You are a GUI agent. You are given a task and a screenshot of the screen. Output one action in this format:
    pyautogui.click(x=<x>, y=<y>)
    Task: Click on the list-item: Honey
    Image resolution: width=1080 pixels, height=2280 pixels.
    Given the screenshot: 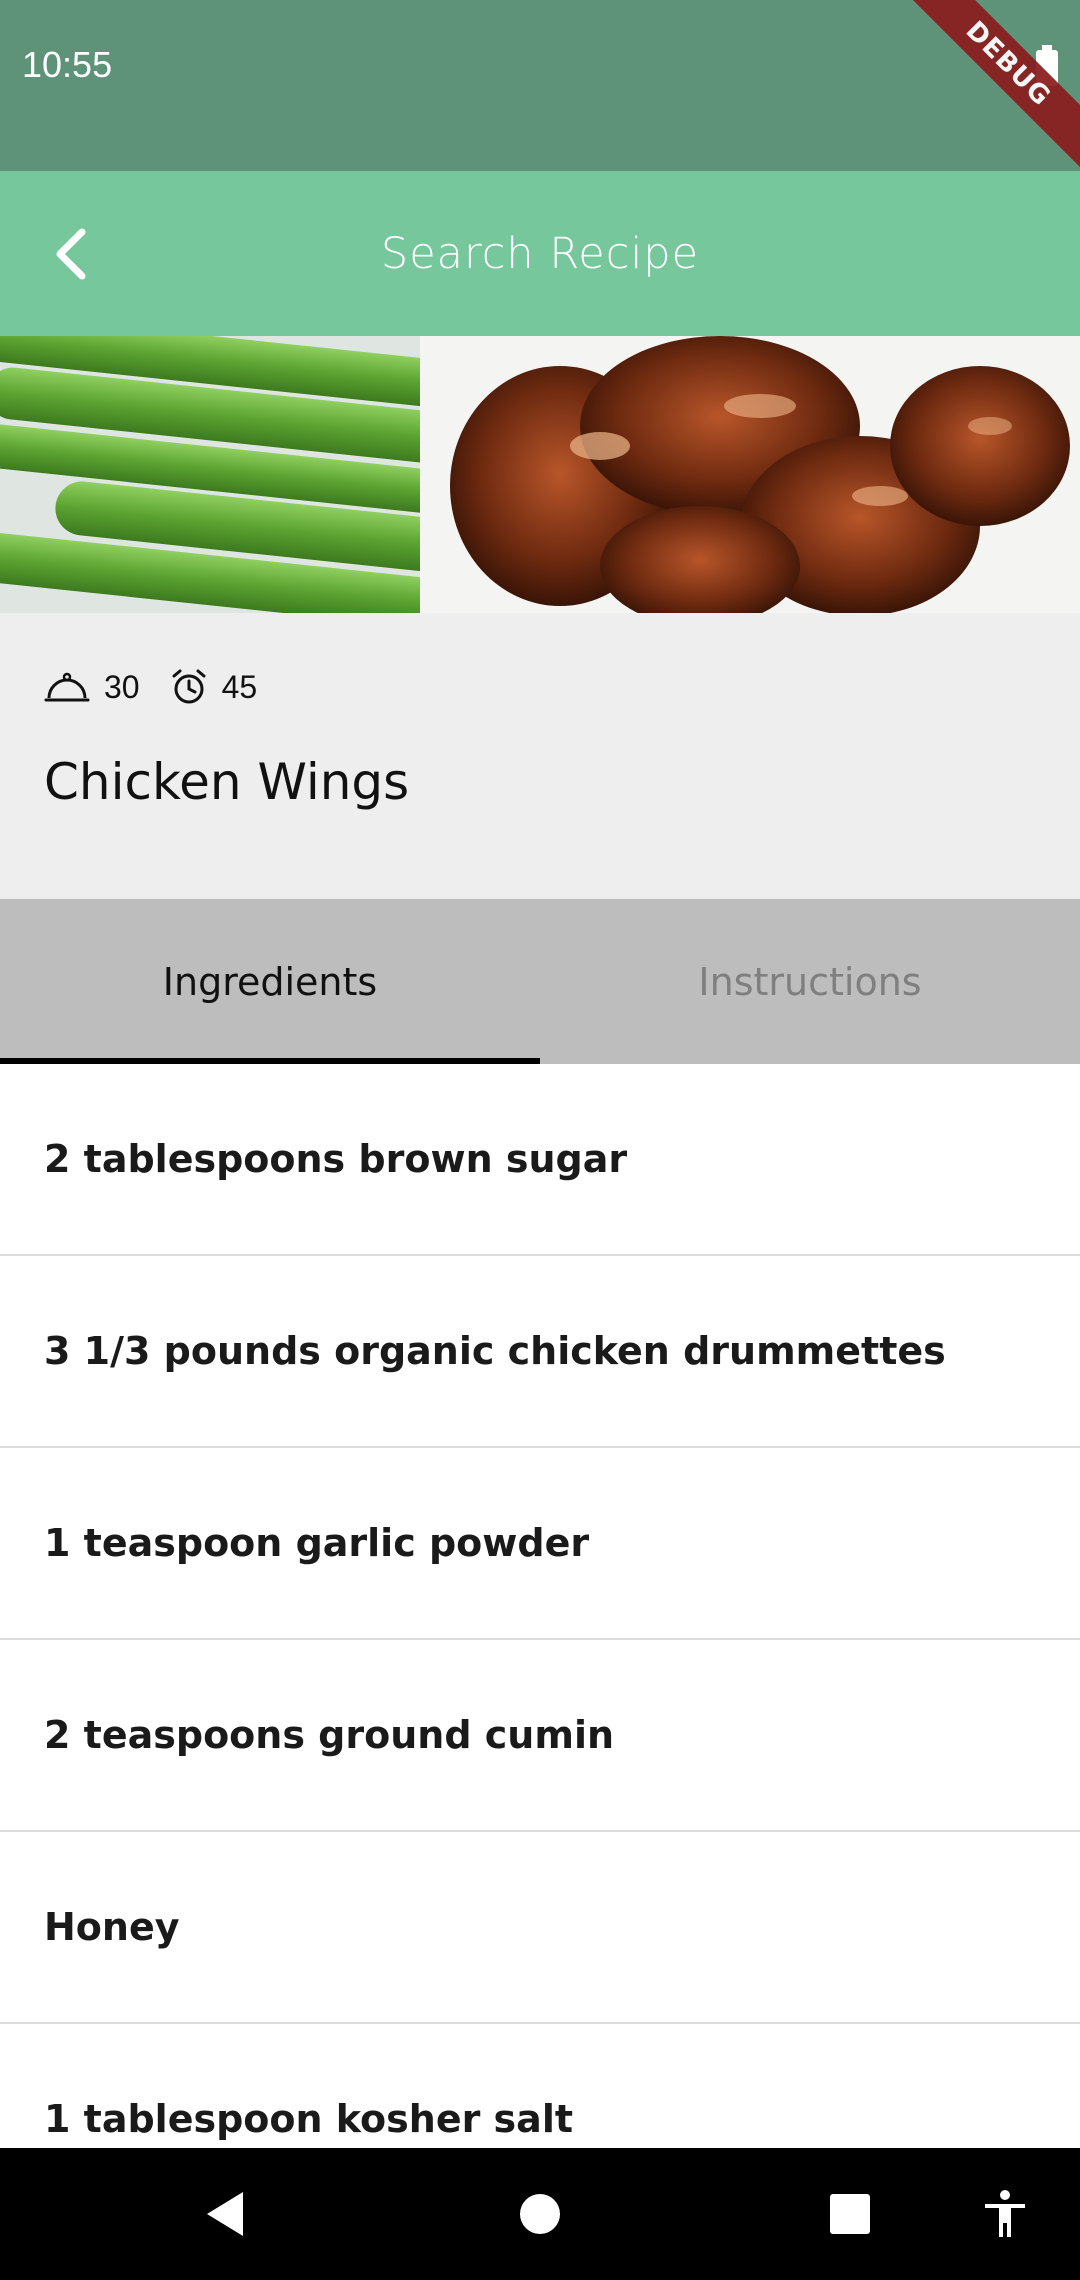 What is the action you would take?
    pyautogui.click(x=540, y=1928)
    